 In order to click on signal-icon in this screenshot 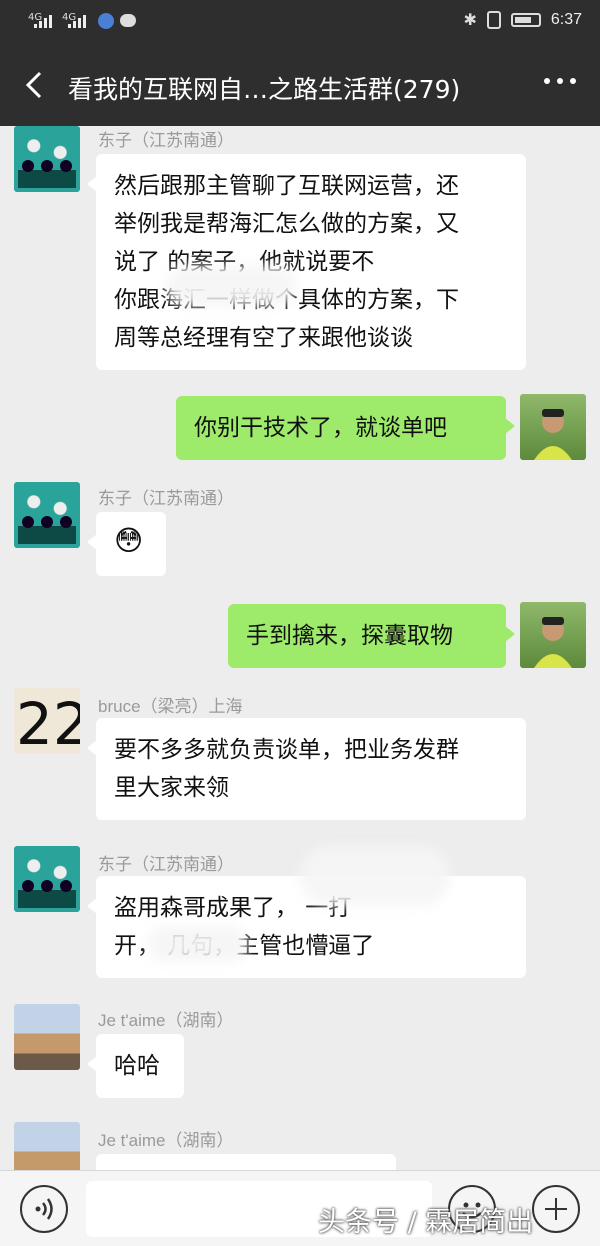, I will do `click(43, 21)`.